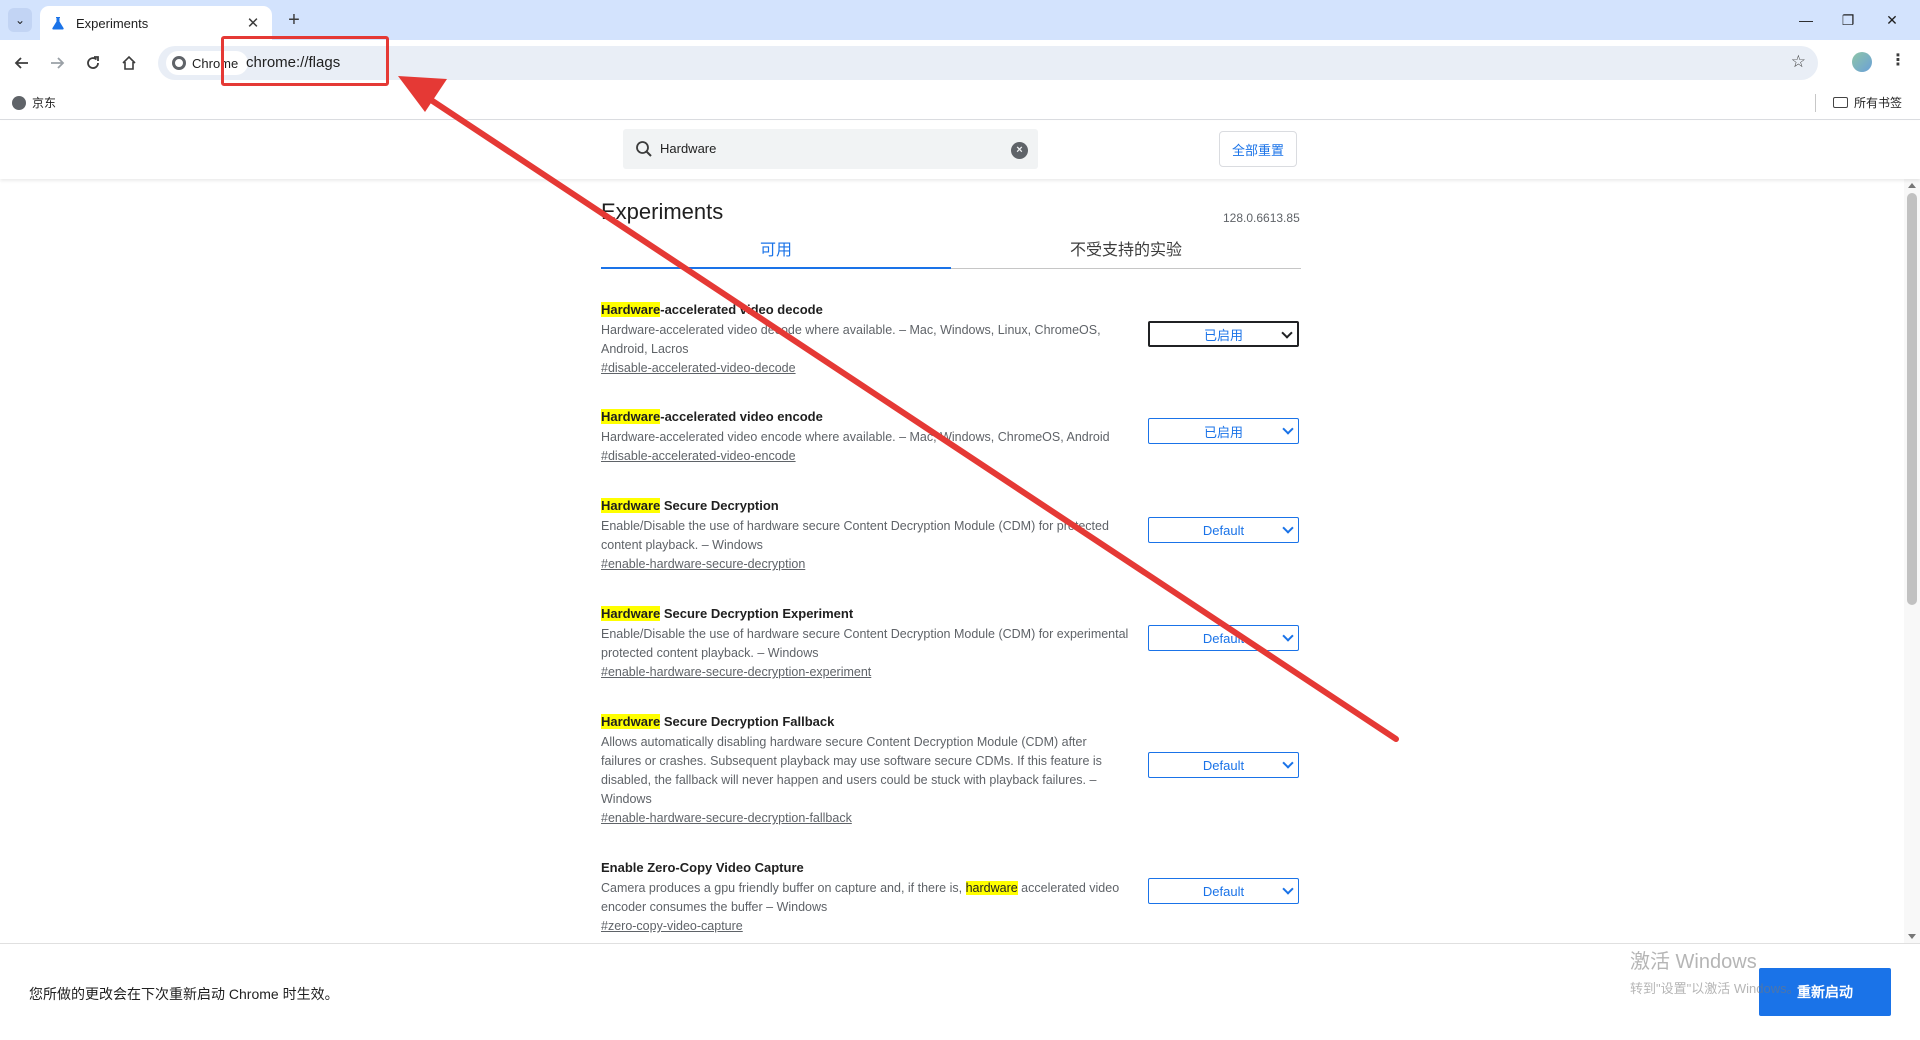 The height and width of the screenshot is (1040, 1920). I want to click on home-icon, so click(129, 63).